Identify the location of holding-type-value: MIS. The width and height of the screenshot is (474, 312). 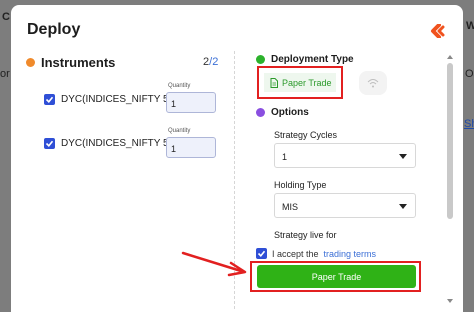
(290, 207).